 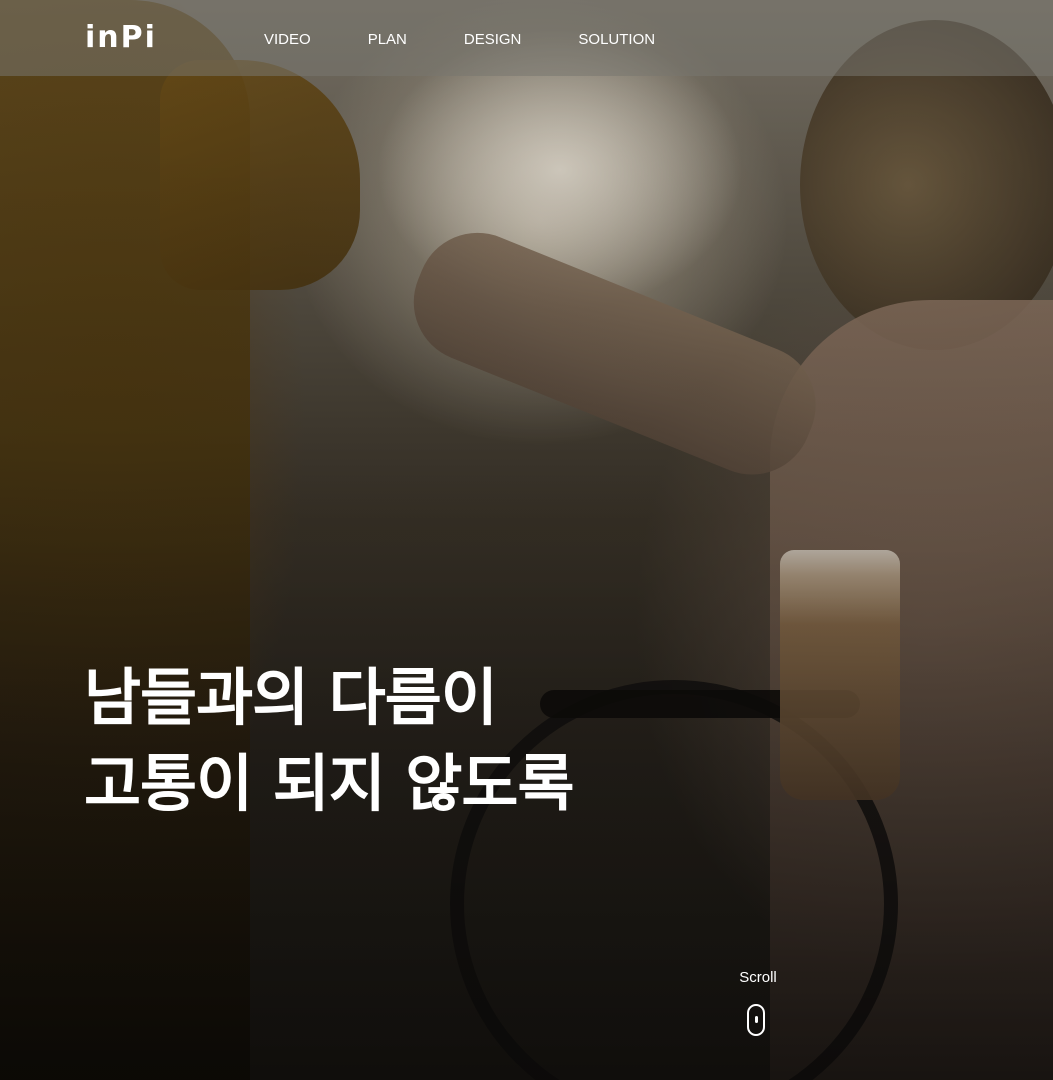 I want to click on nav-item-design: DESIGN, so click(x=493, y=40).